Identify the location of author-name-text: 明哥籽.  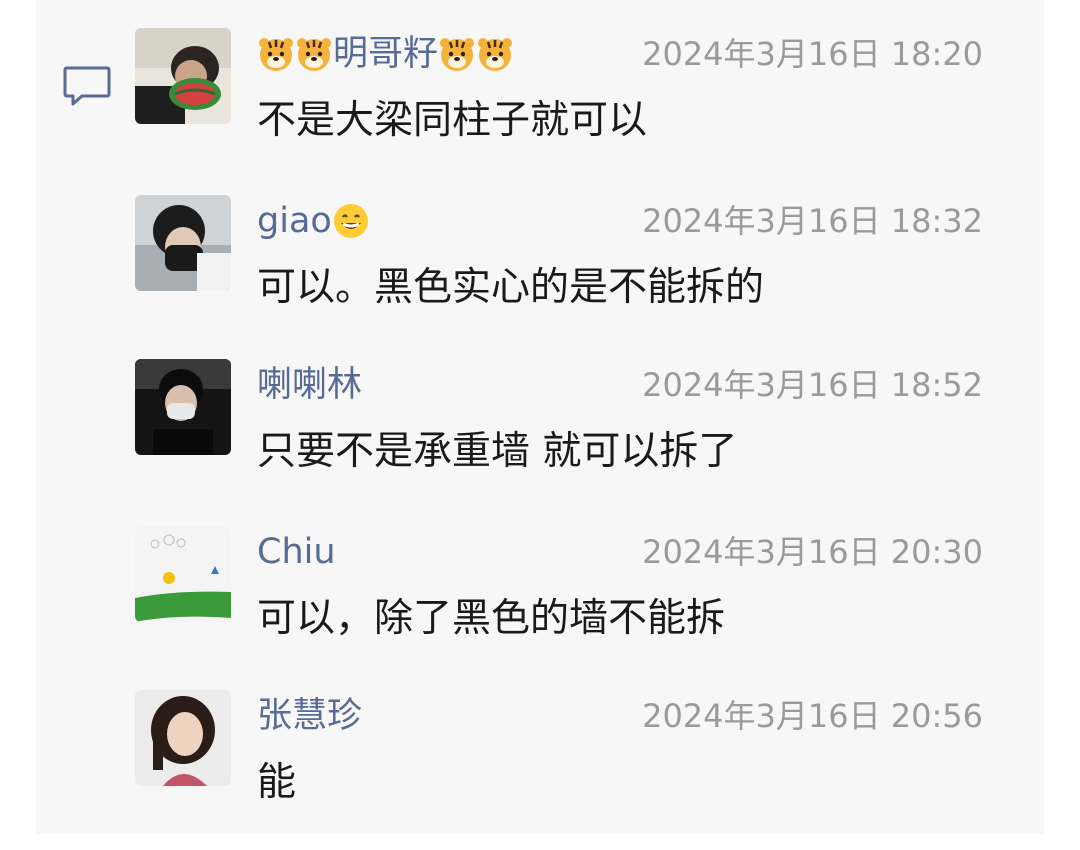
(386, 54).